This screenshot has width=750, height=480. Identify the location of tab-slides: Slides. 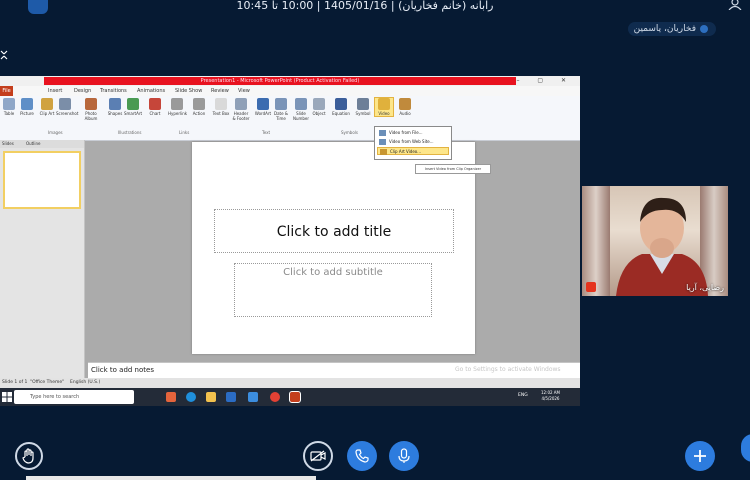
(8, 144).